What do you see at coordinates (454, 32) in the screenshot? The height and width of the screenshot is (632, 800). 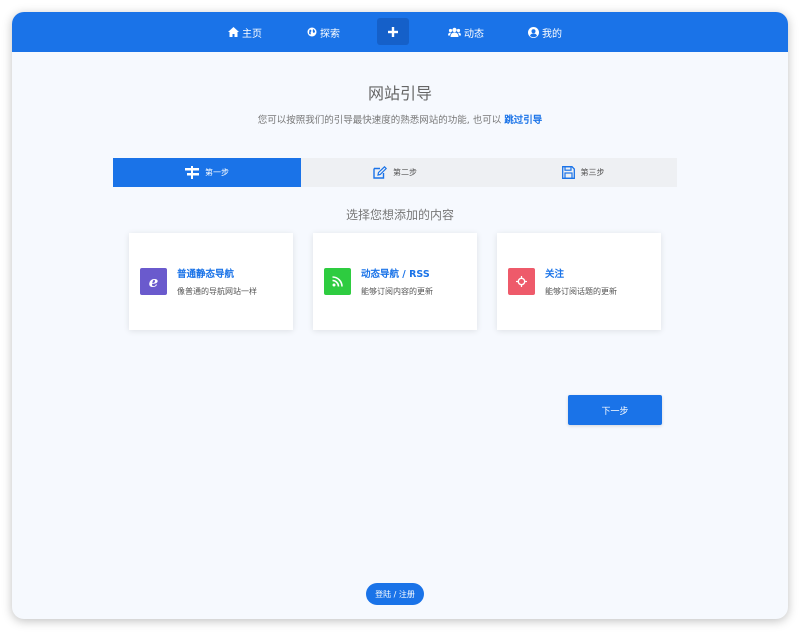 I see `users-icon` at bounding box center [454, 32].